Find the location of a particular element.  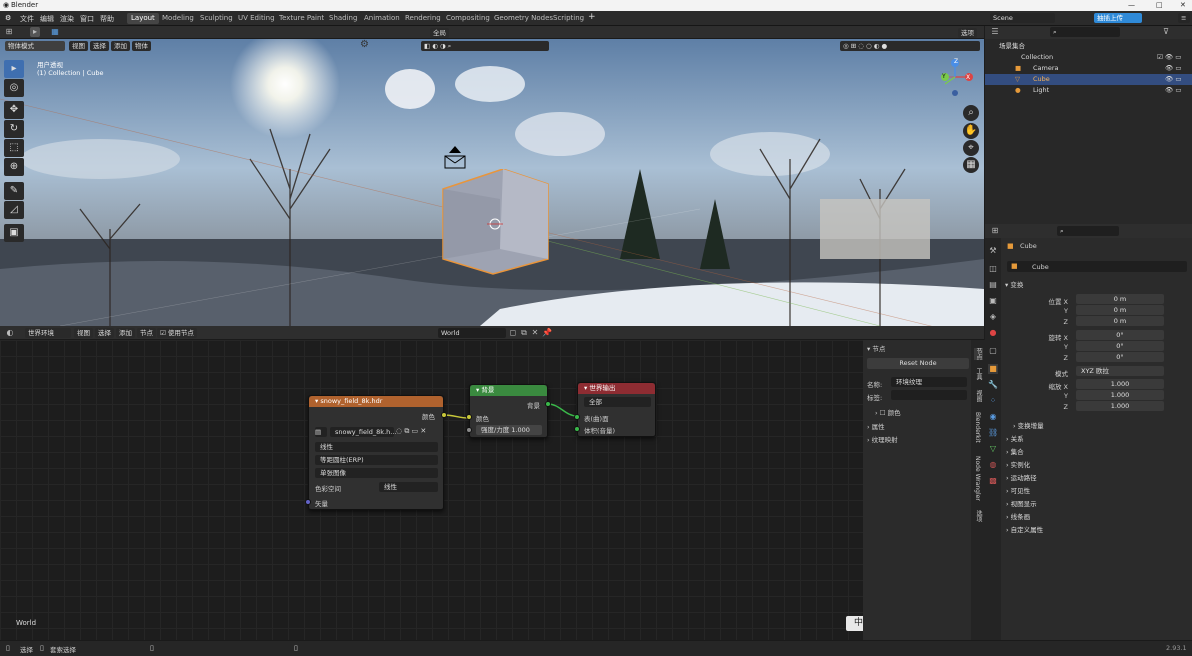

image-type-icon: ▤ is located at coordinates (321, 432).